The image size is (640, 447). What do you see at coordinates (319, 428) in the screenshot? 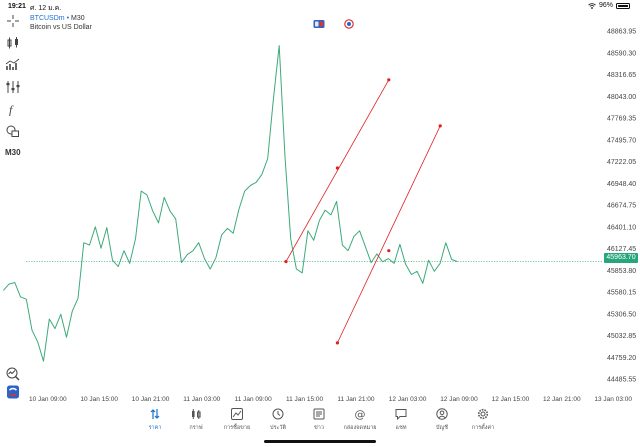
I see `tab-label: ข่าว` at bounding box center [319, 428].